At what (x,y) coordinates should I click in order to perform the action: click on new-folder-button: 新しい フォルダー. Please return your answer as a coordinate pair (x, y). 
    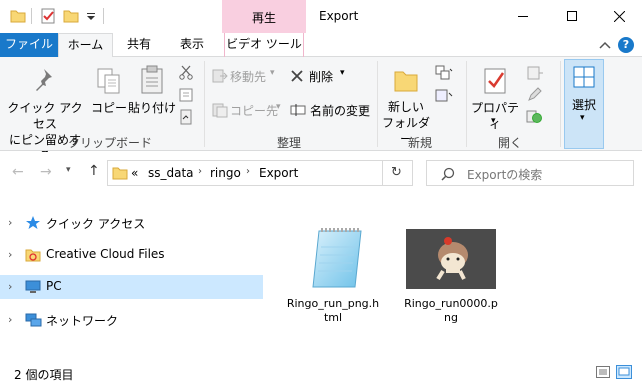
    Looking at the image, I should click on (406, 103).